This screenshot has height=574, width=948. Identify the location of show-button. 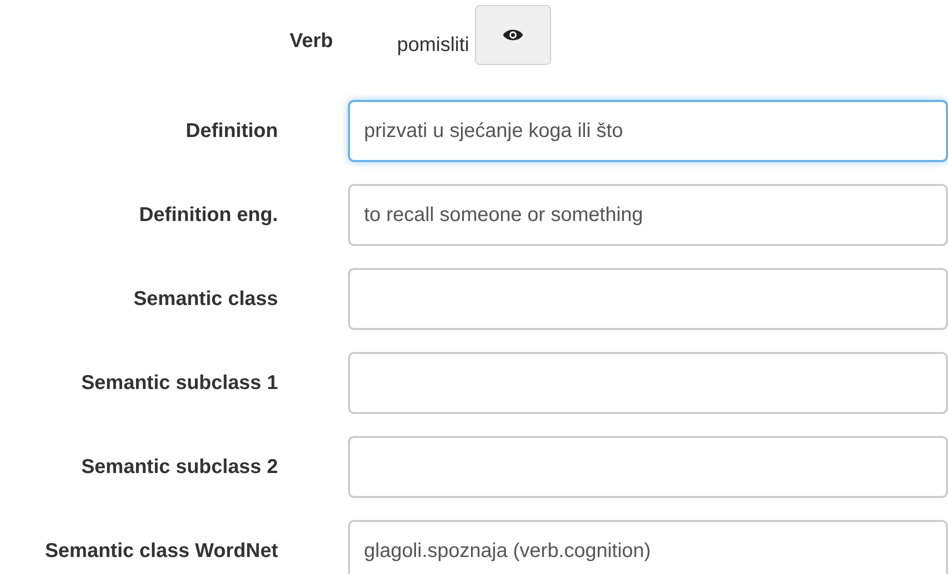
(513, 35).